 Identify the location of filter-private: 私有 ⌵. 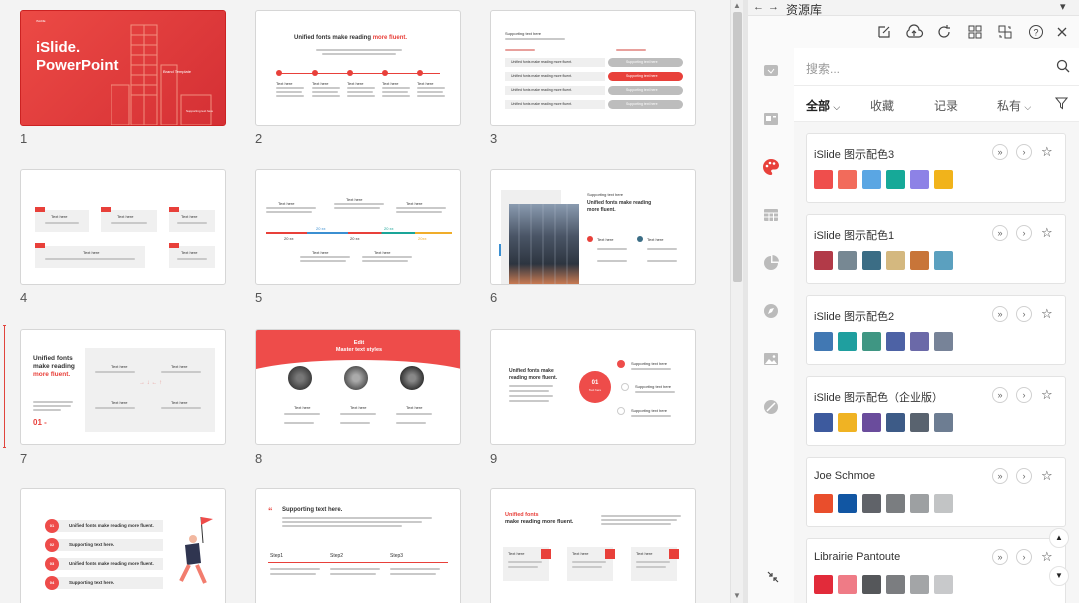
(1014, 105).